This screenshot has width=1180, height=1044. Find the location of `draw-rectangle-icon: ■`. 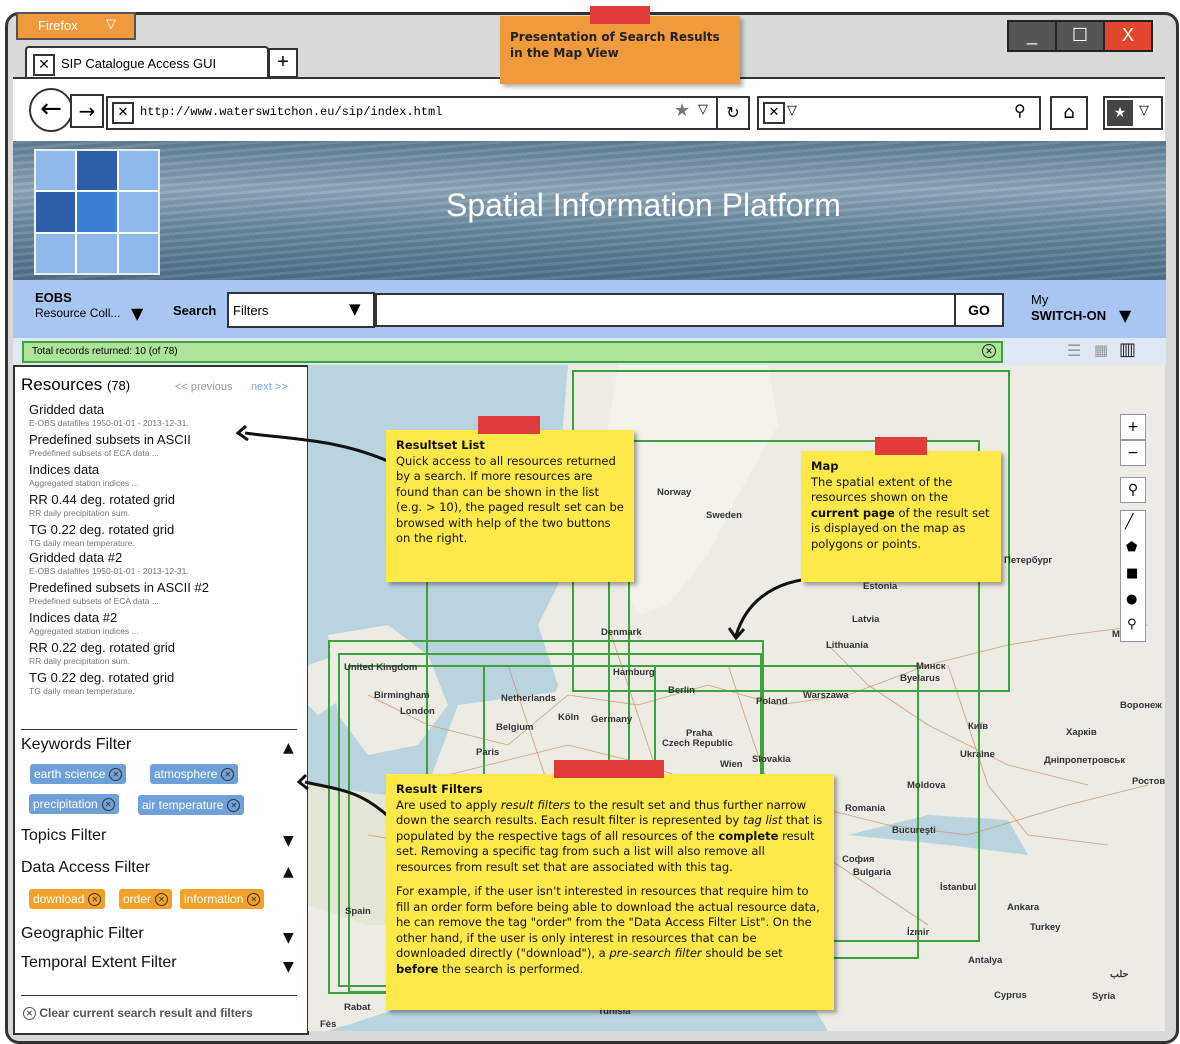

draw-rectangle-icon: ■ is located at coordinates (1132, 573).